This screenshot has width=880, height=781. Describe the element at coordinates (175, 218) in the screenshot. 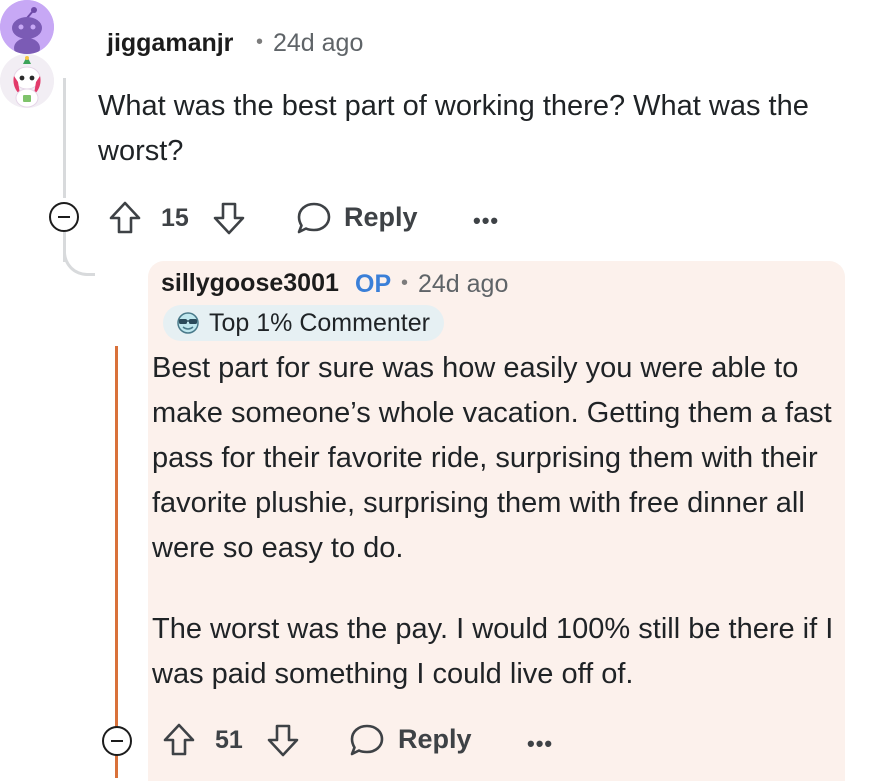

I see `vote-count: 15` at that location.